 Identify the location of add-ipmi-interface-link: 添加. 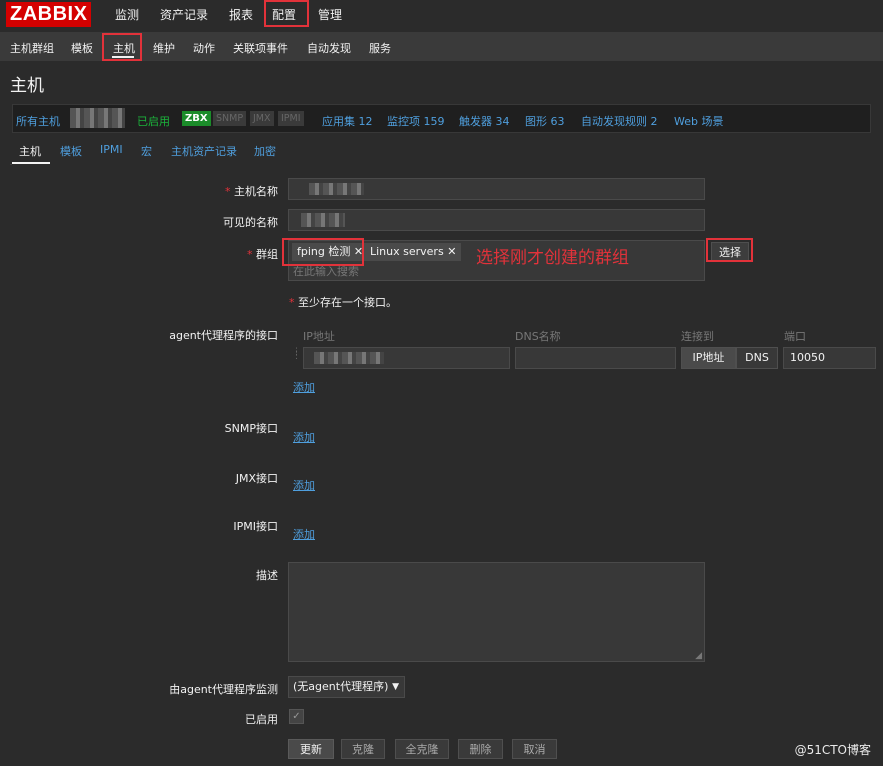
(304, 534).